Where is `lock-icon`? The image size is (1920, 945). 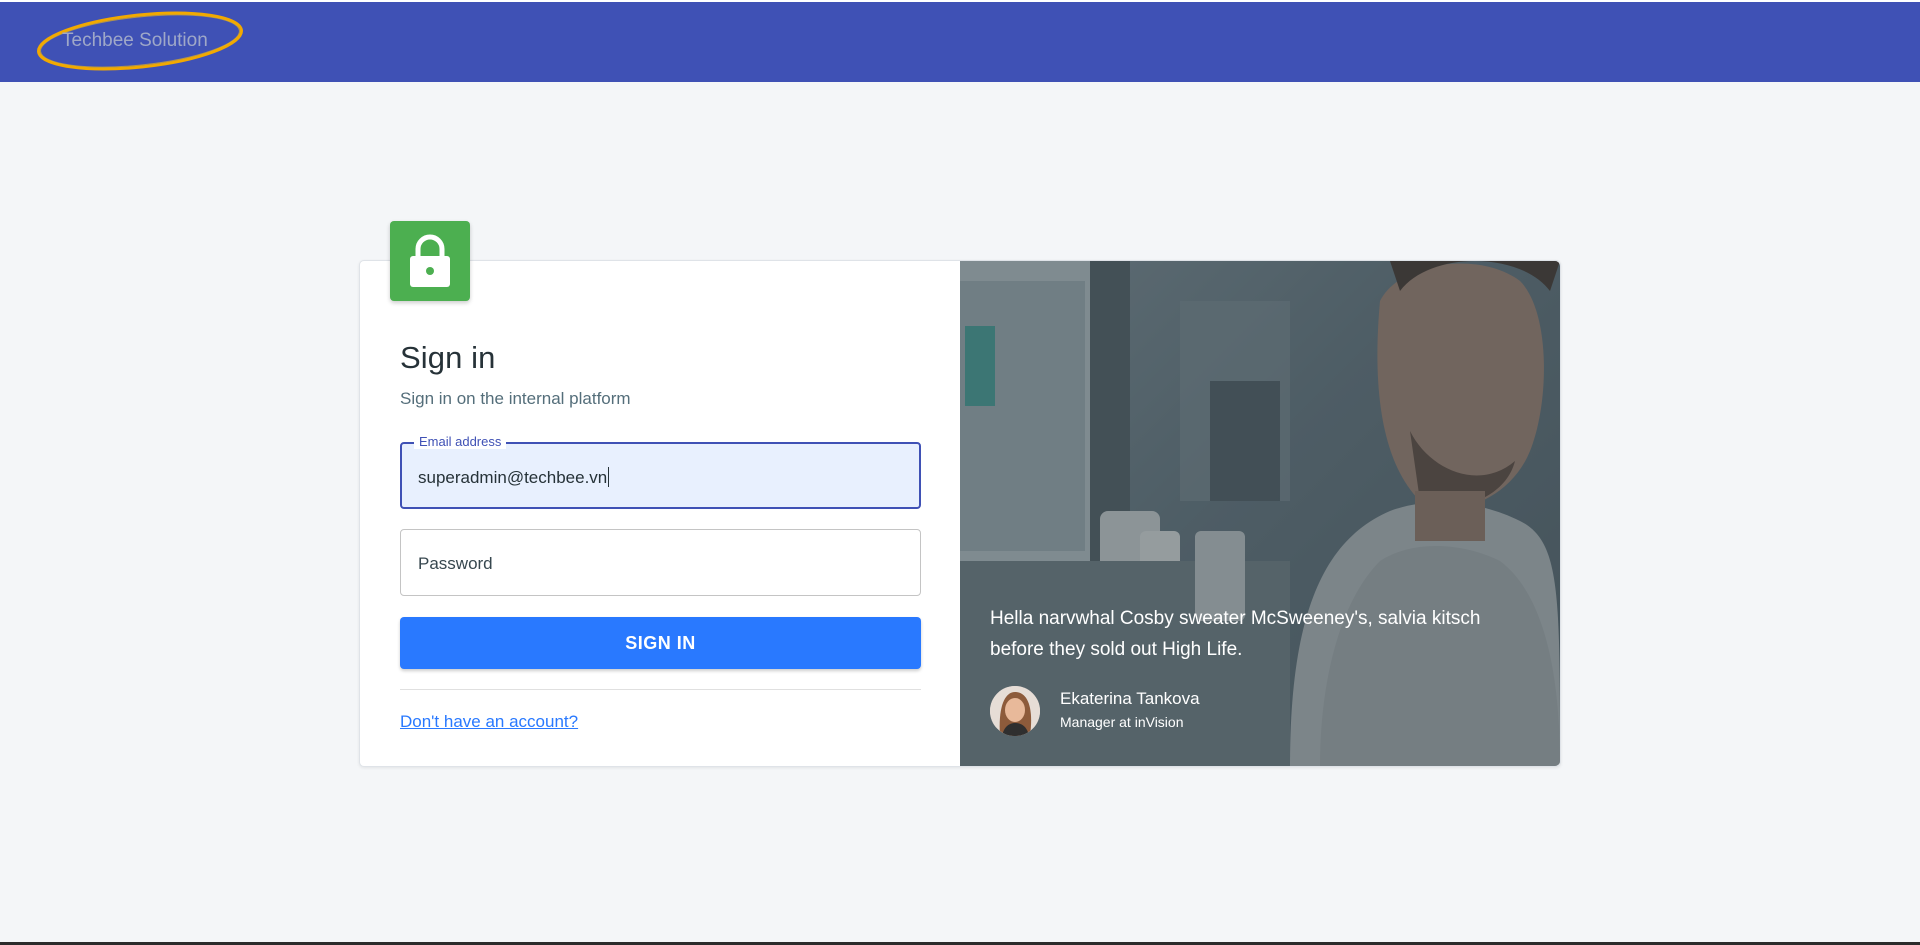
lock-icon is located at coordinates (430, 260).